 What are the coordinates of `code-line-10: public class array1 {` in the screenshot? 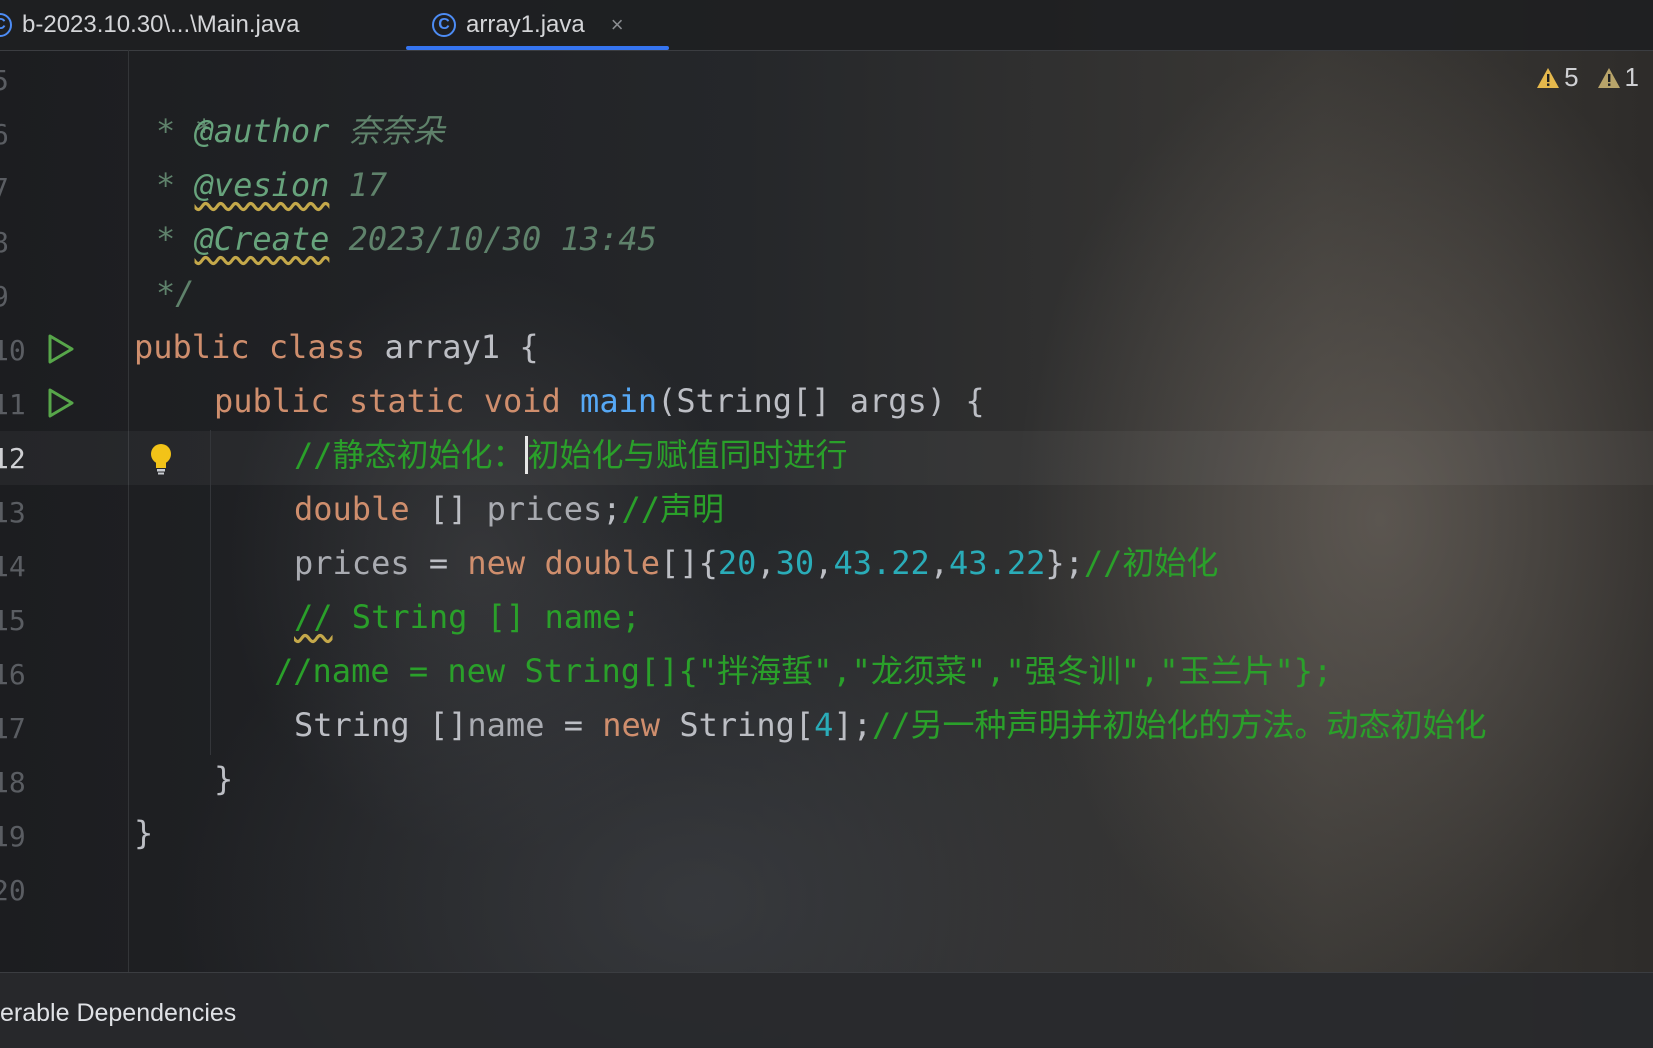 It's located at (336, 347).